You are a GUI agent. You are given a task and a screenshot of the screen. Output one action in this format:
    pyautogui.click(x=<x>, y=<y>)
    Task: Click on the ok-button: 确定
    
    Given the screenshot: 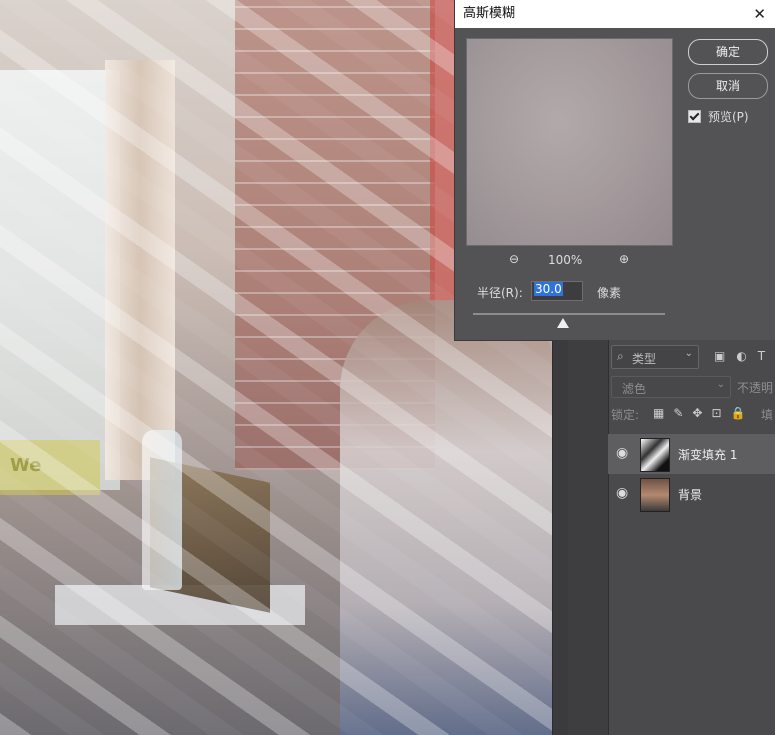 What is the action you would take?
    pyautogui.click(x=728, y=52)
    